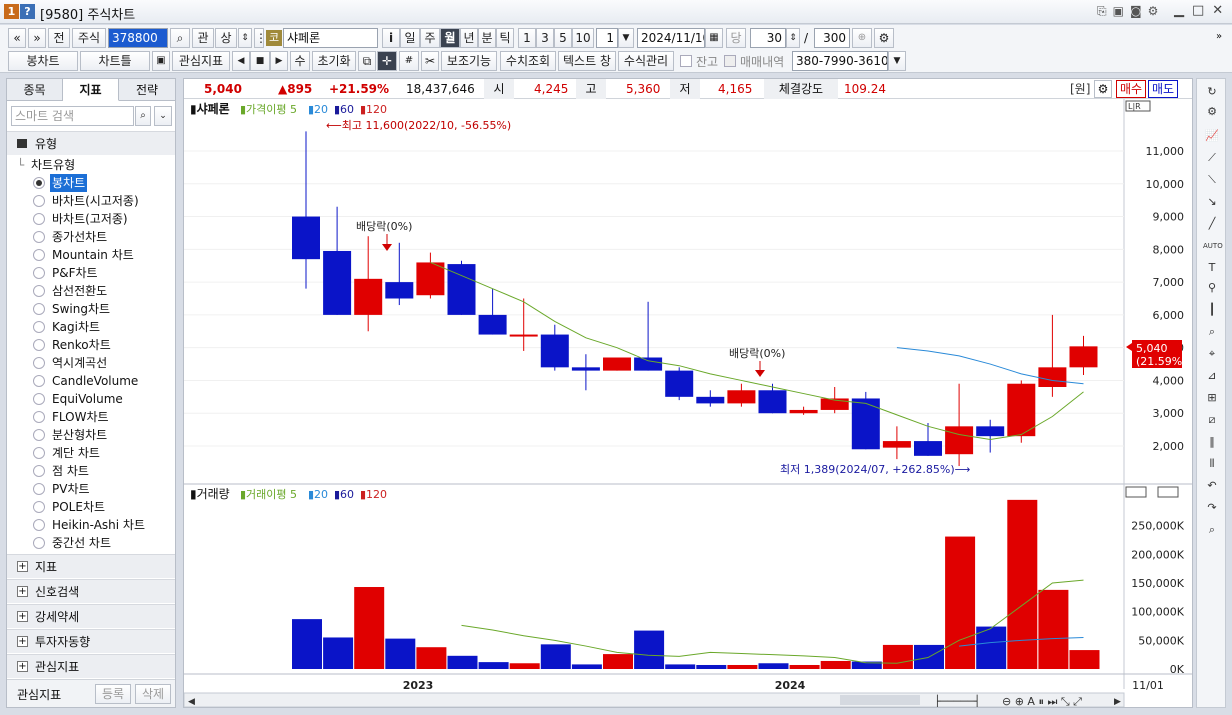  Describe the element at coordinates (430, 38) in the screenshot. I see `period-week: 주` at that location.